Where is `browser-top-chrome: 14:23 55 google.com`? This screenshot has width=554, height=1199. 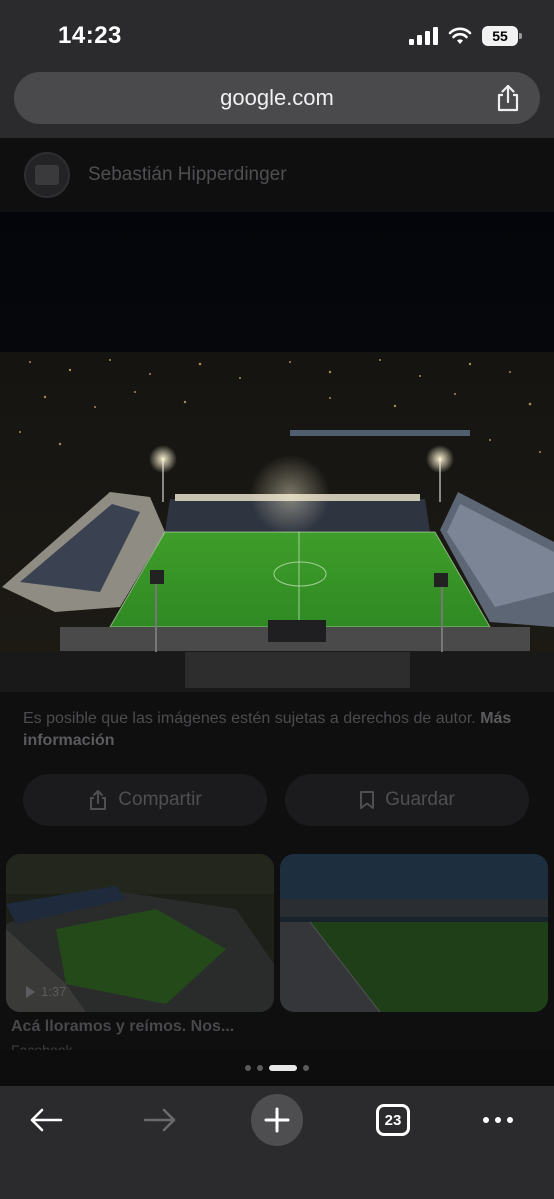 browser-top-chrome: 14:23 55 google.com is located at coordinates (277, 69).